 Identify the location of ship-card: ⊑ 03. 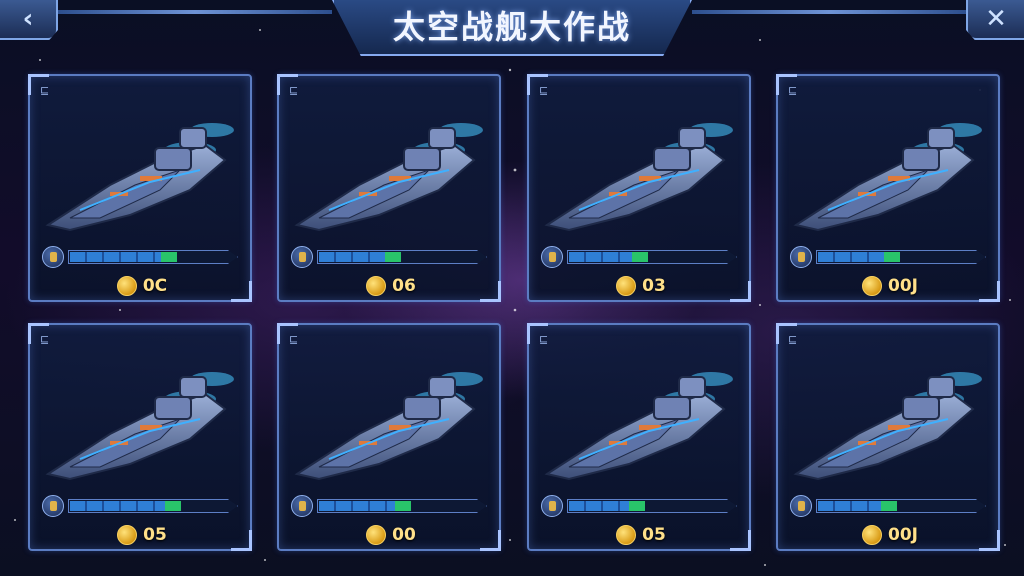
(639, 188).